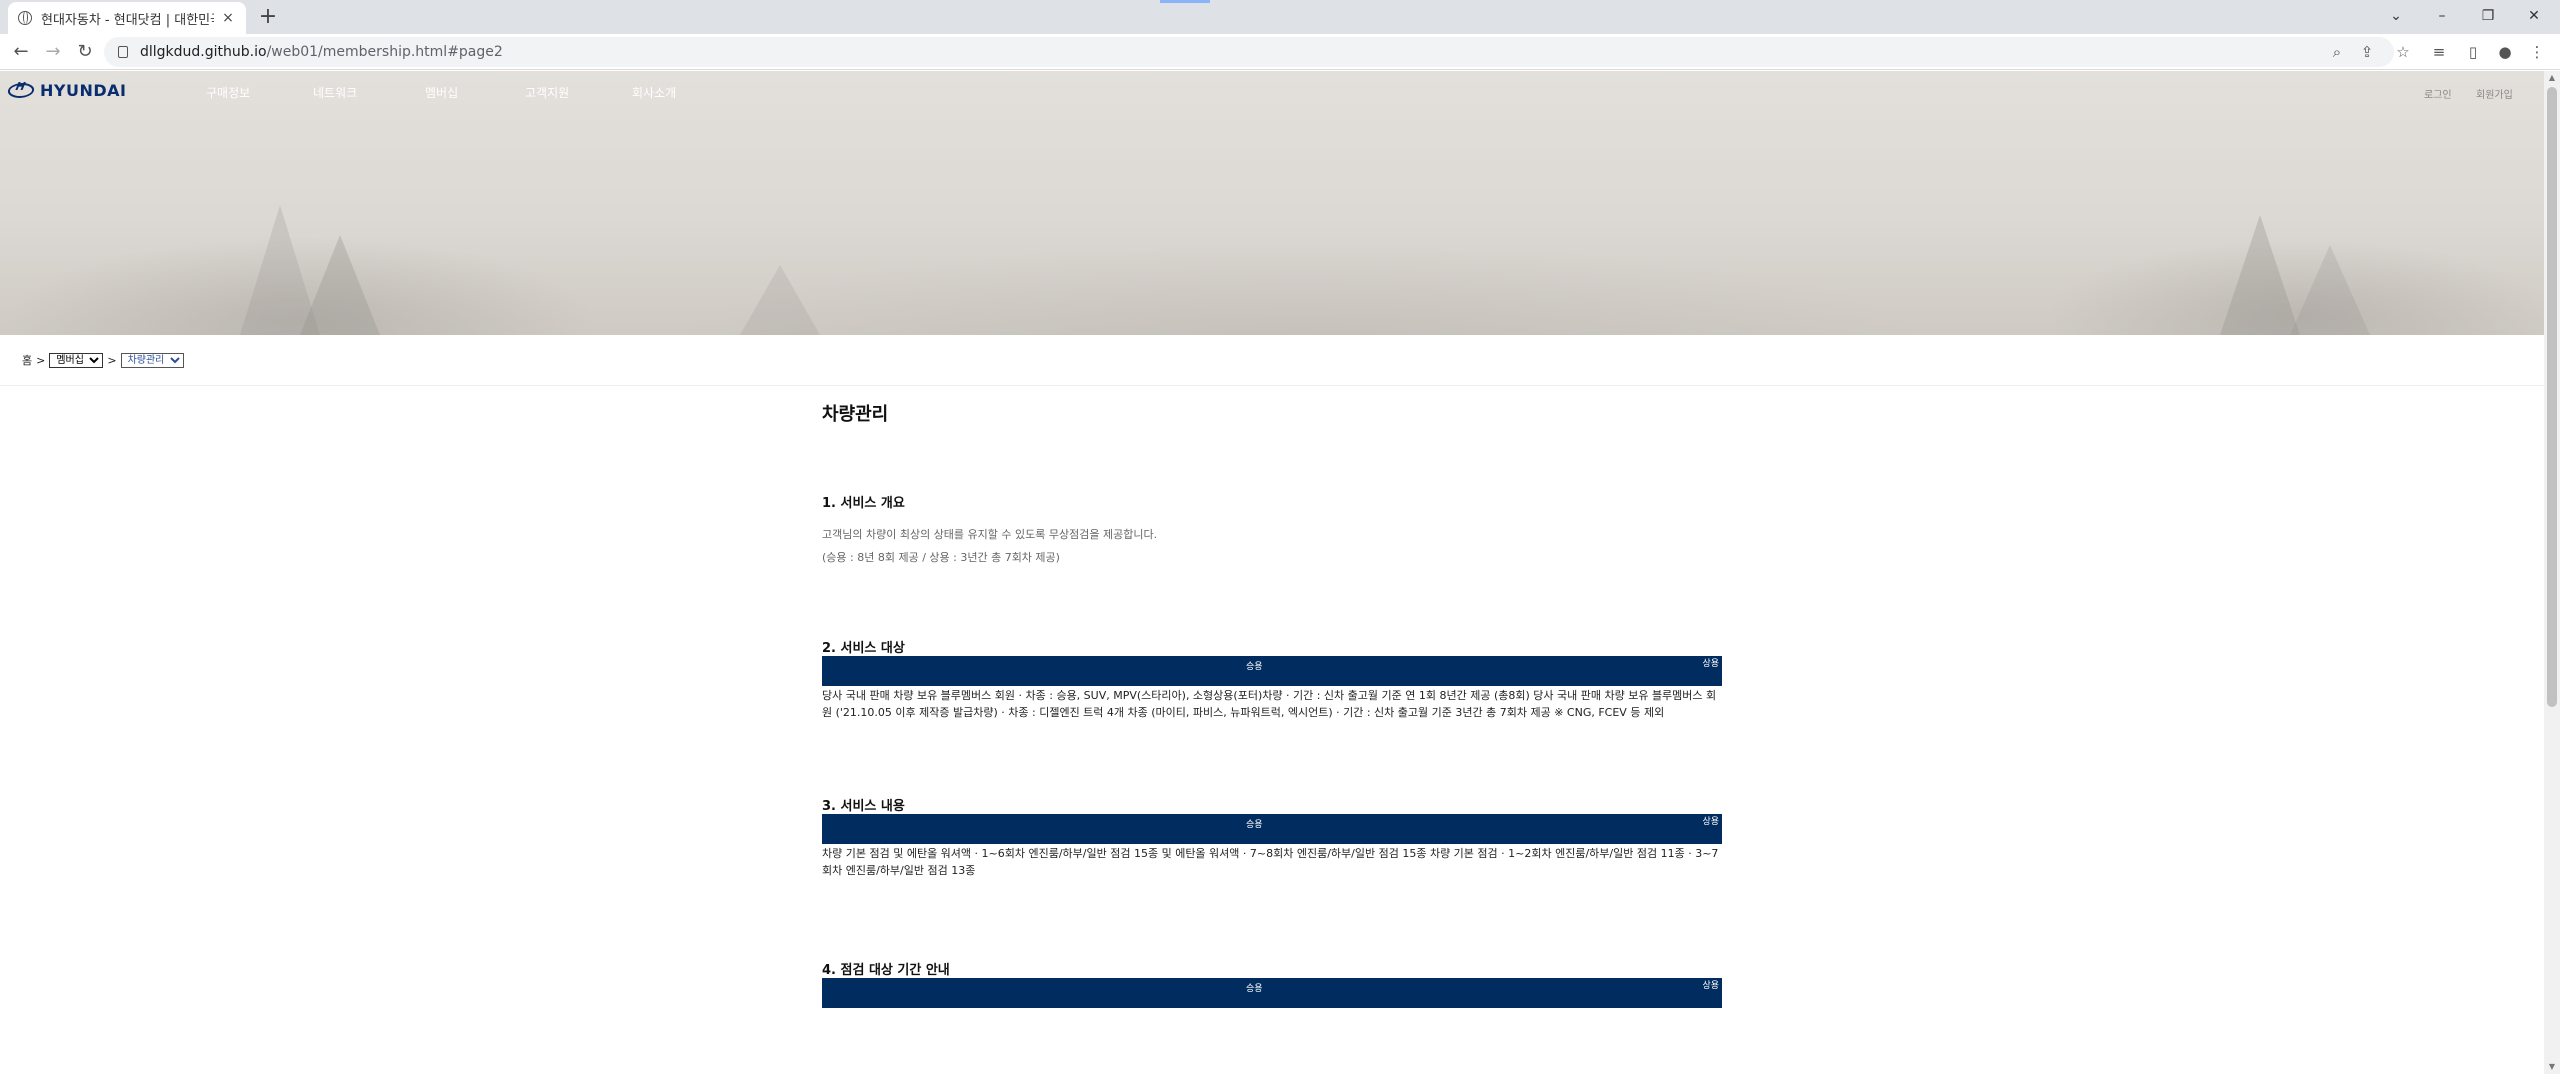  What do you see at coordinates (2552, 78) in the screenshot?
I see `scroll-up-icon: ▲` at bounding box center [2552, 78].